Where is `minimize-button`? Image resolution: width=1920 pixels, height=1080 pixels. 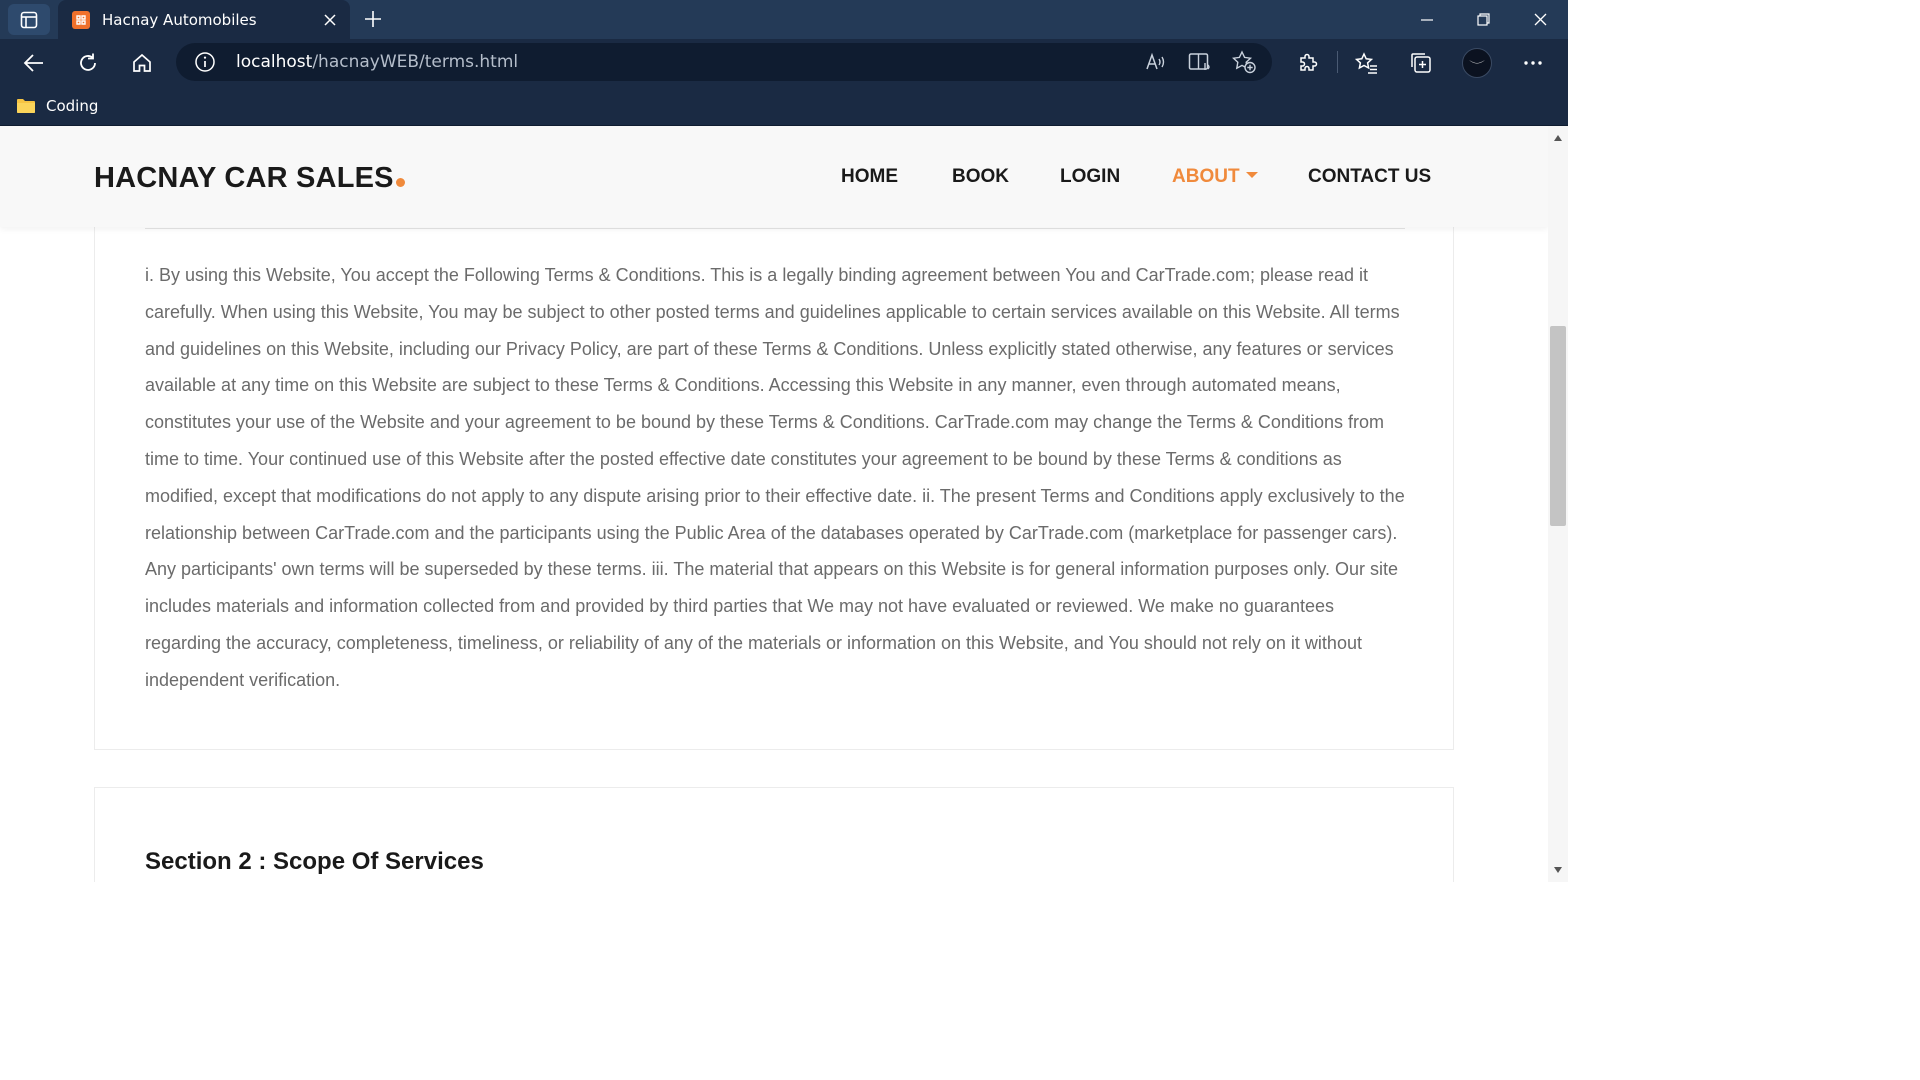 minimize-button is located at coordinates (1427, 19).